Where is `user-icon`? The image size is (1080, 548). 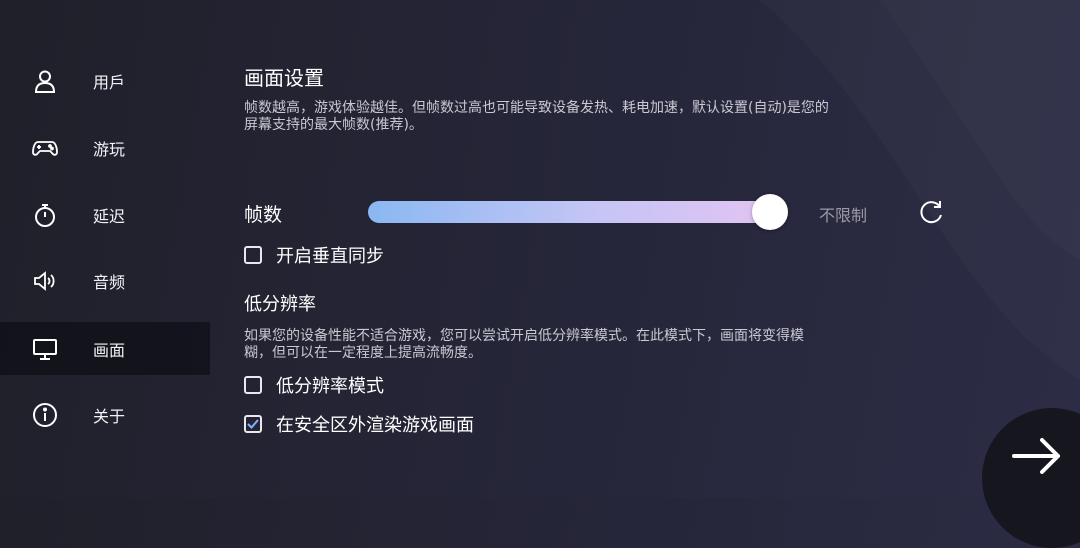 user-icon is located at coordinates (45, 81).